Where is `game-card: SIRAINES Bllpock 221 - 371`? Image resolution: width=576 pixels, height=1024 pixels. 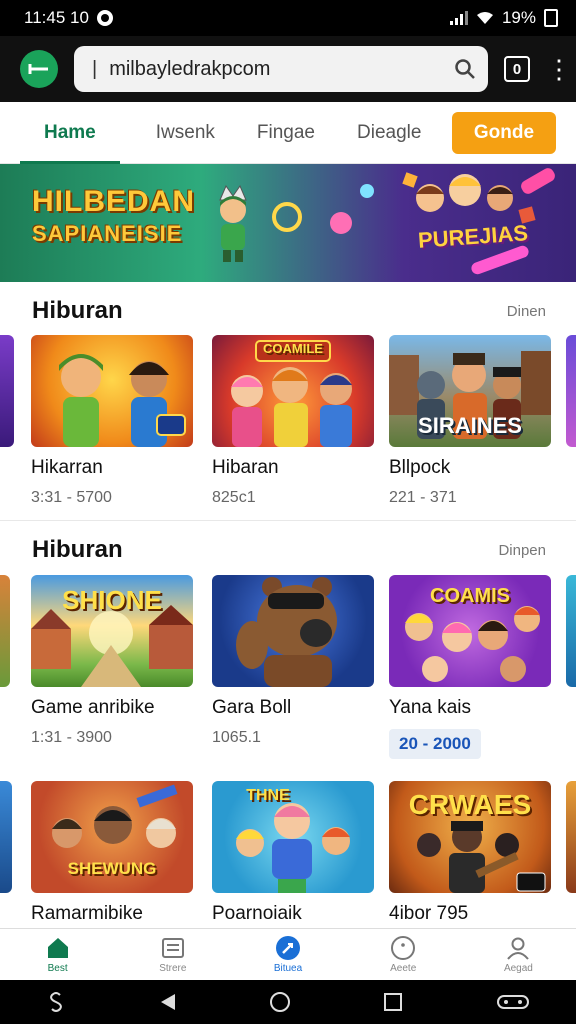 game-card: SIRAINES Bllpock 221 - 371 is located at coordinates (470, 421).